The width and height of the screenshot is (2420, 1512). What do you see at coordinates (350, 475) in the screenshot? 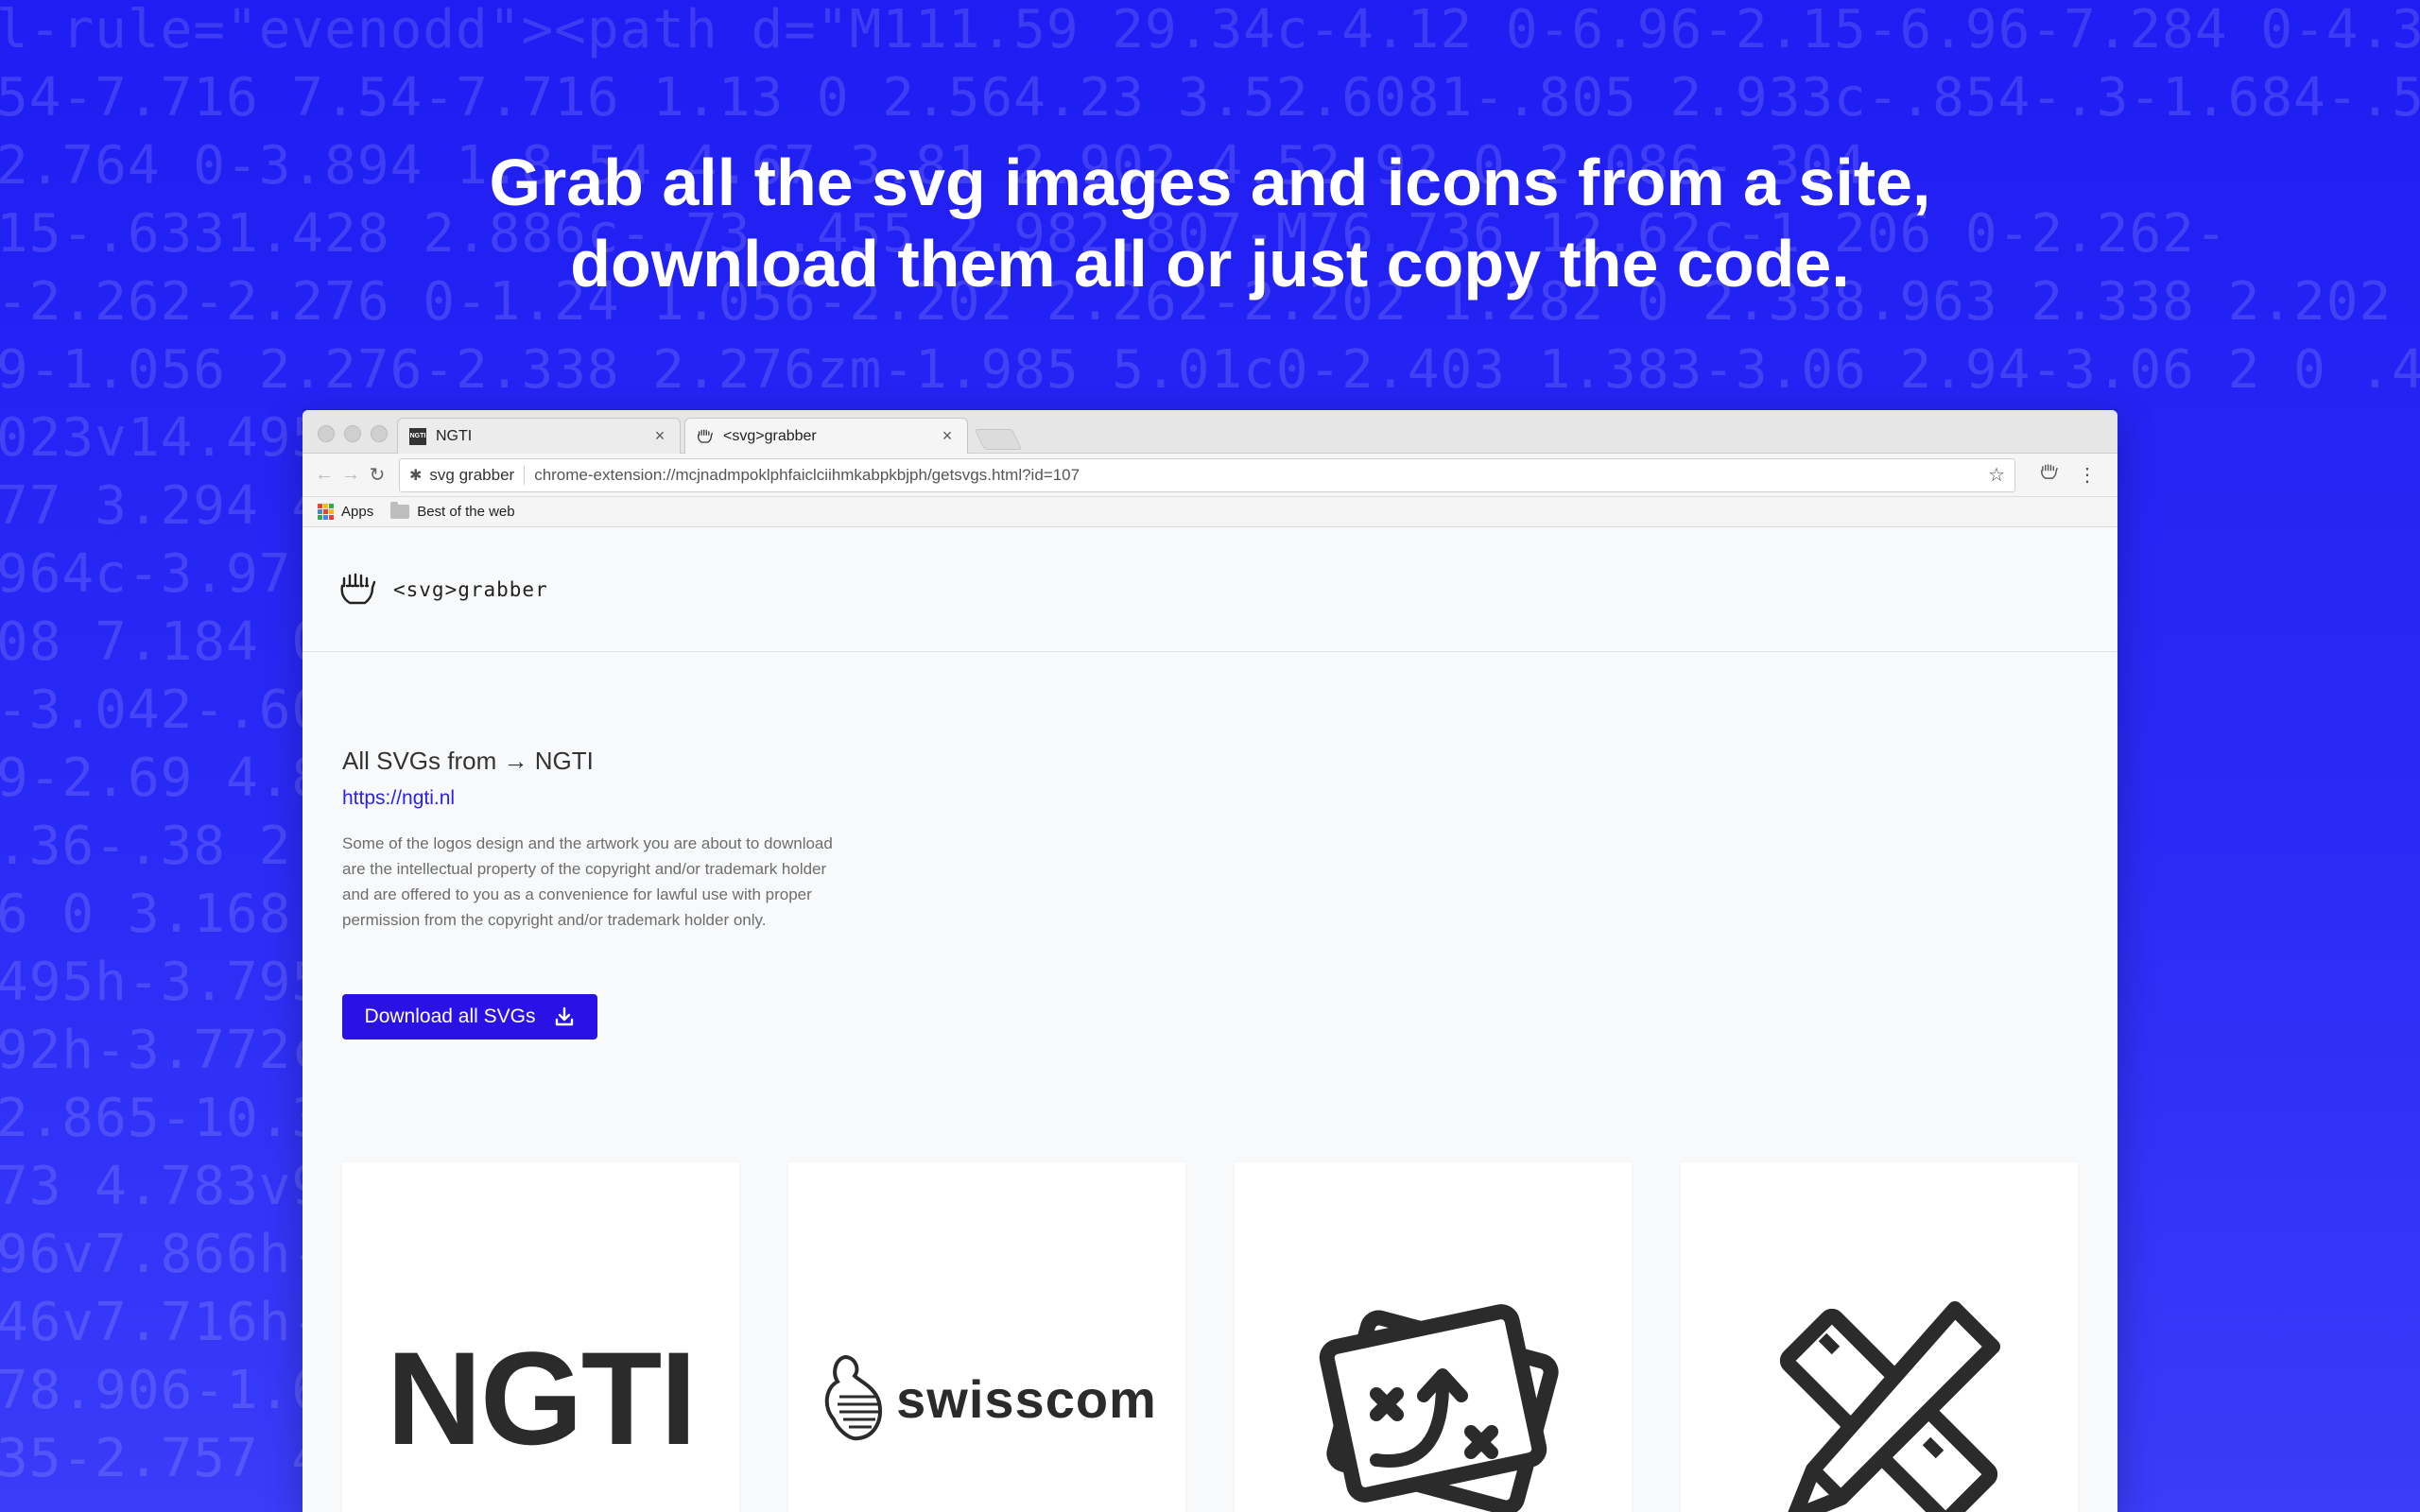
I see `forward-arrow-icon: →` at bounding box center [350, 475].